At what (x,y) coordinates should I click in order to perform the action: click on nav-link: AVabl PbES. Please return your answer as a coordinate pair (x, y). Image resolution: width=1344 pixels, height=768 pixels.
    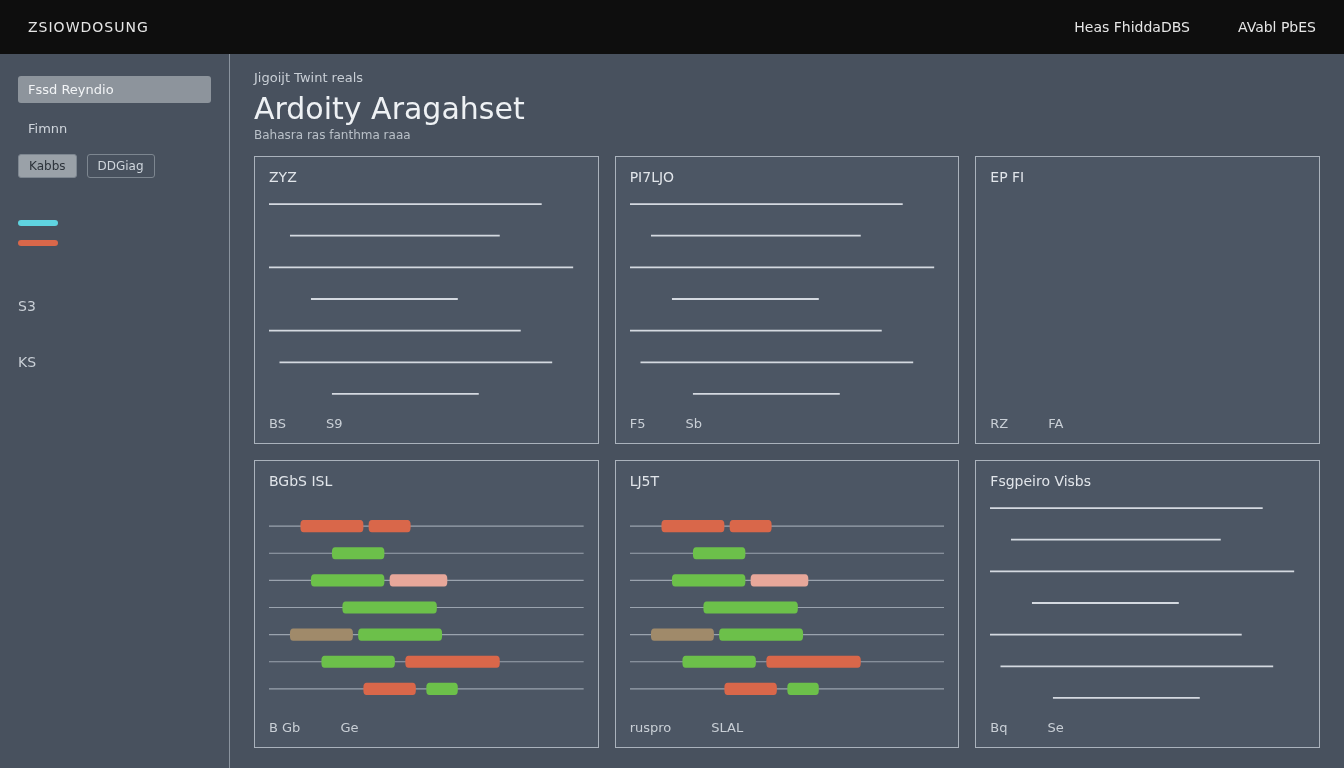
    Looking at the image, I should click on (1276, 27).